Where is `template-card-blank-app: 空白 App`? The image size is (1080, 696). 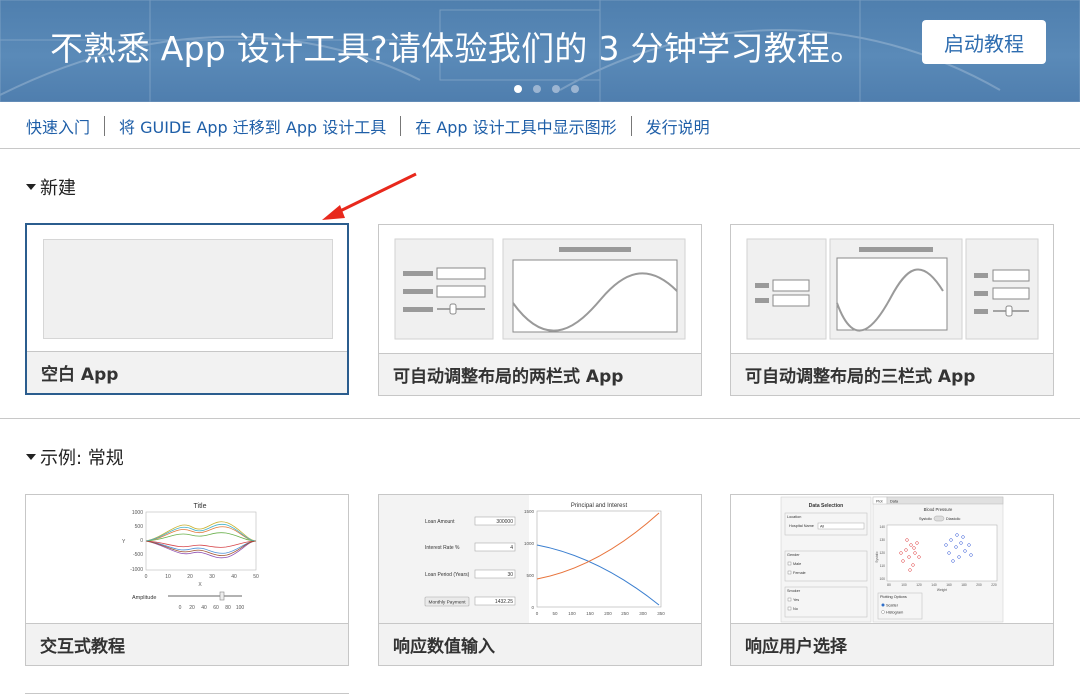
template-card-blank-app: 空白 App is located at coordinates (187, 309).